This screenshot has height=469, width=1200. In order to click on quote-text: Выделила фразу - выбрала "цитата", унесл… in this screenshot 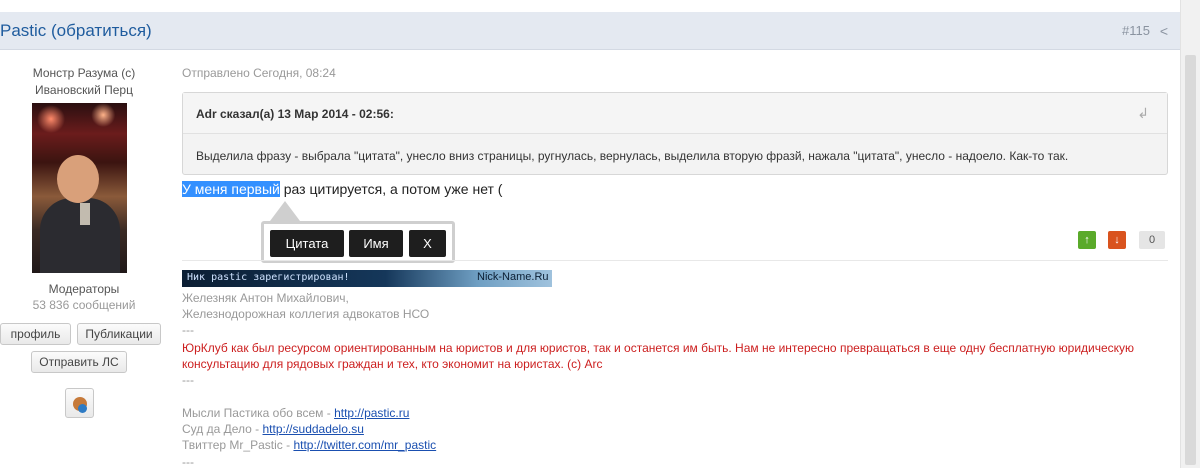, I will do `click(632, 156)`.